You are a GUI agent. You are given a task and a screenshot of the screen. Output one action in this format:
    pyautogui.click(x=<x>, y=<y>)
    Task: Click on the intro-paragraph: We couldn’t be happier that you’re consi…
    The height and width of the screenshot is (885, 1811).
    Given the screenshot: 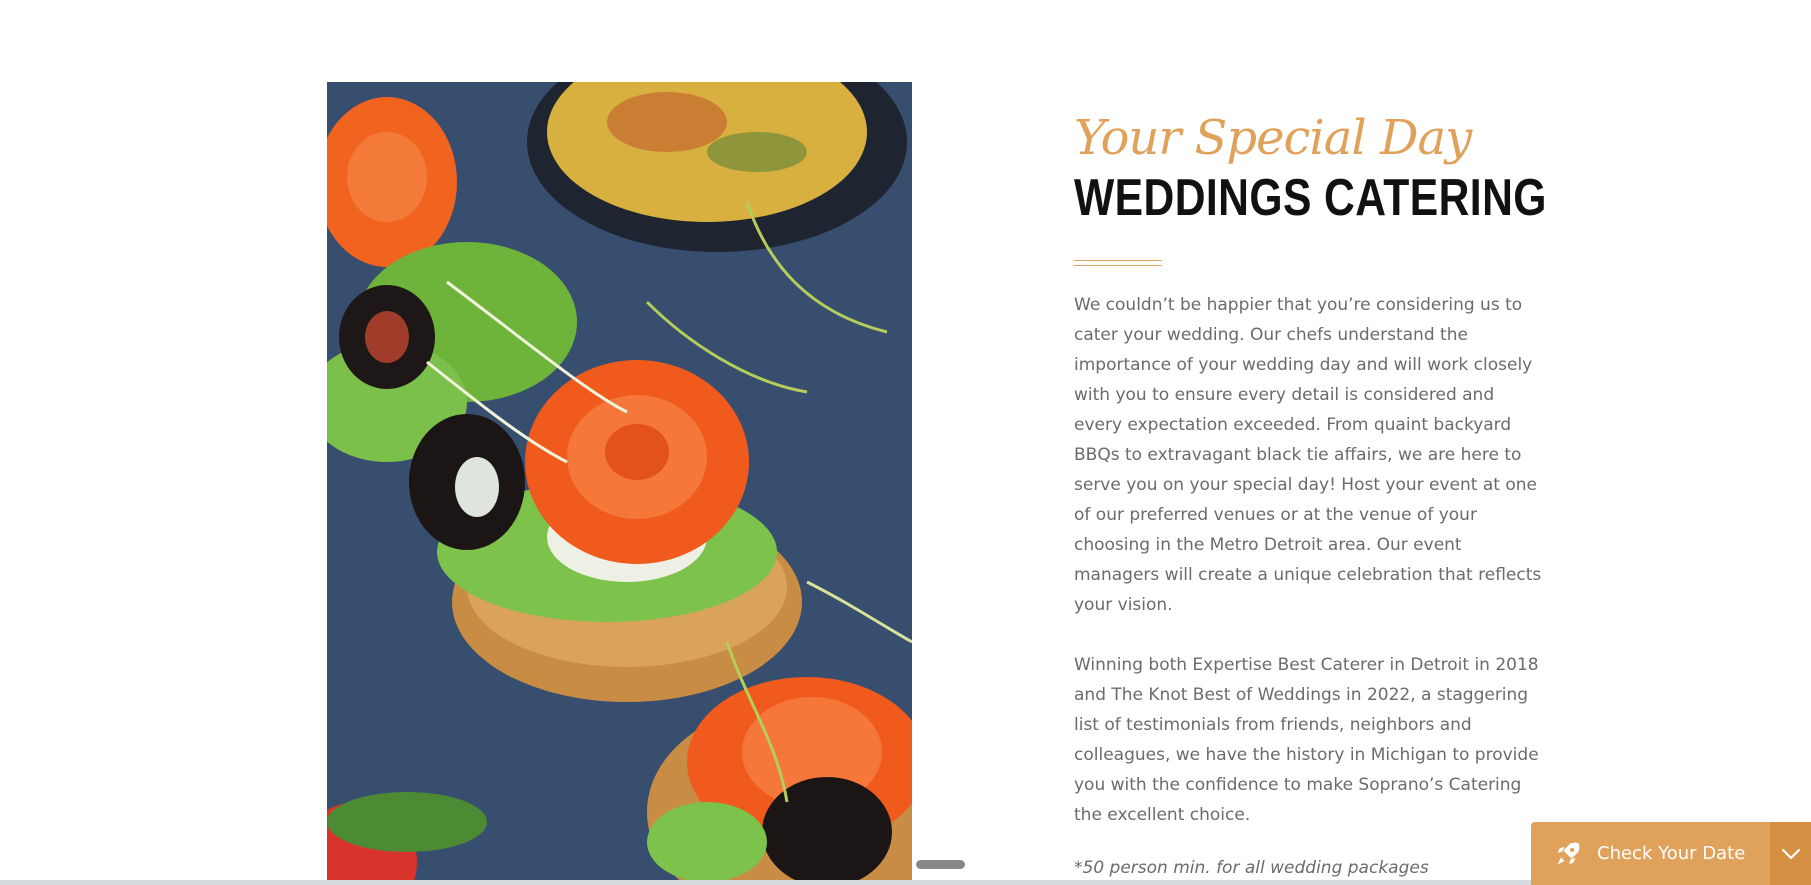 What is the action you would take?
    pyautogui.click(x=1308, y=455)
    